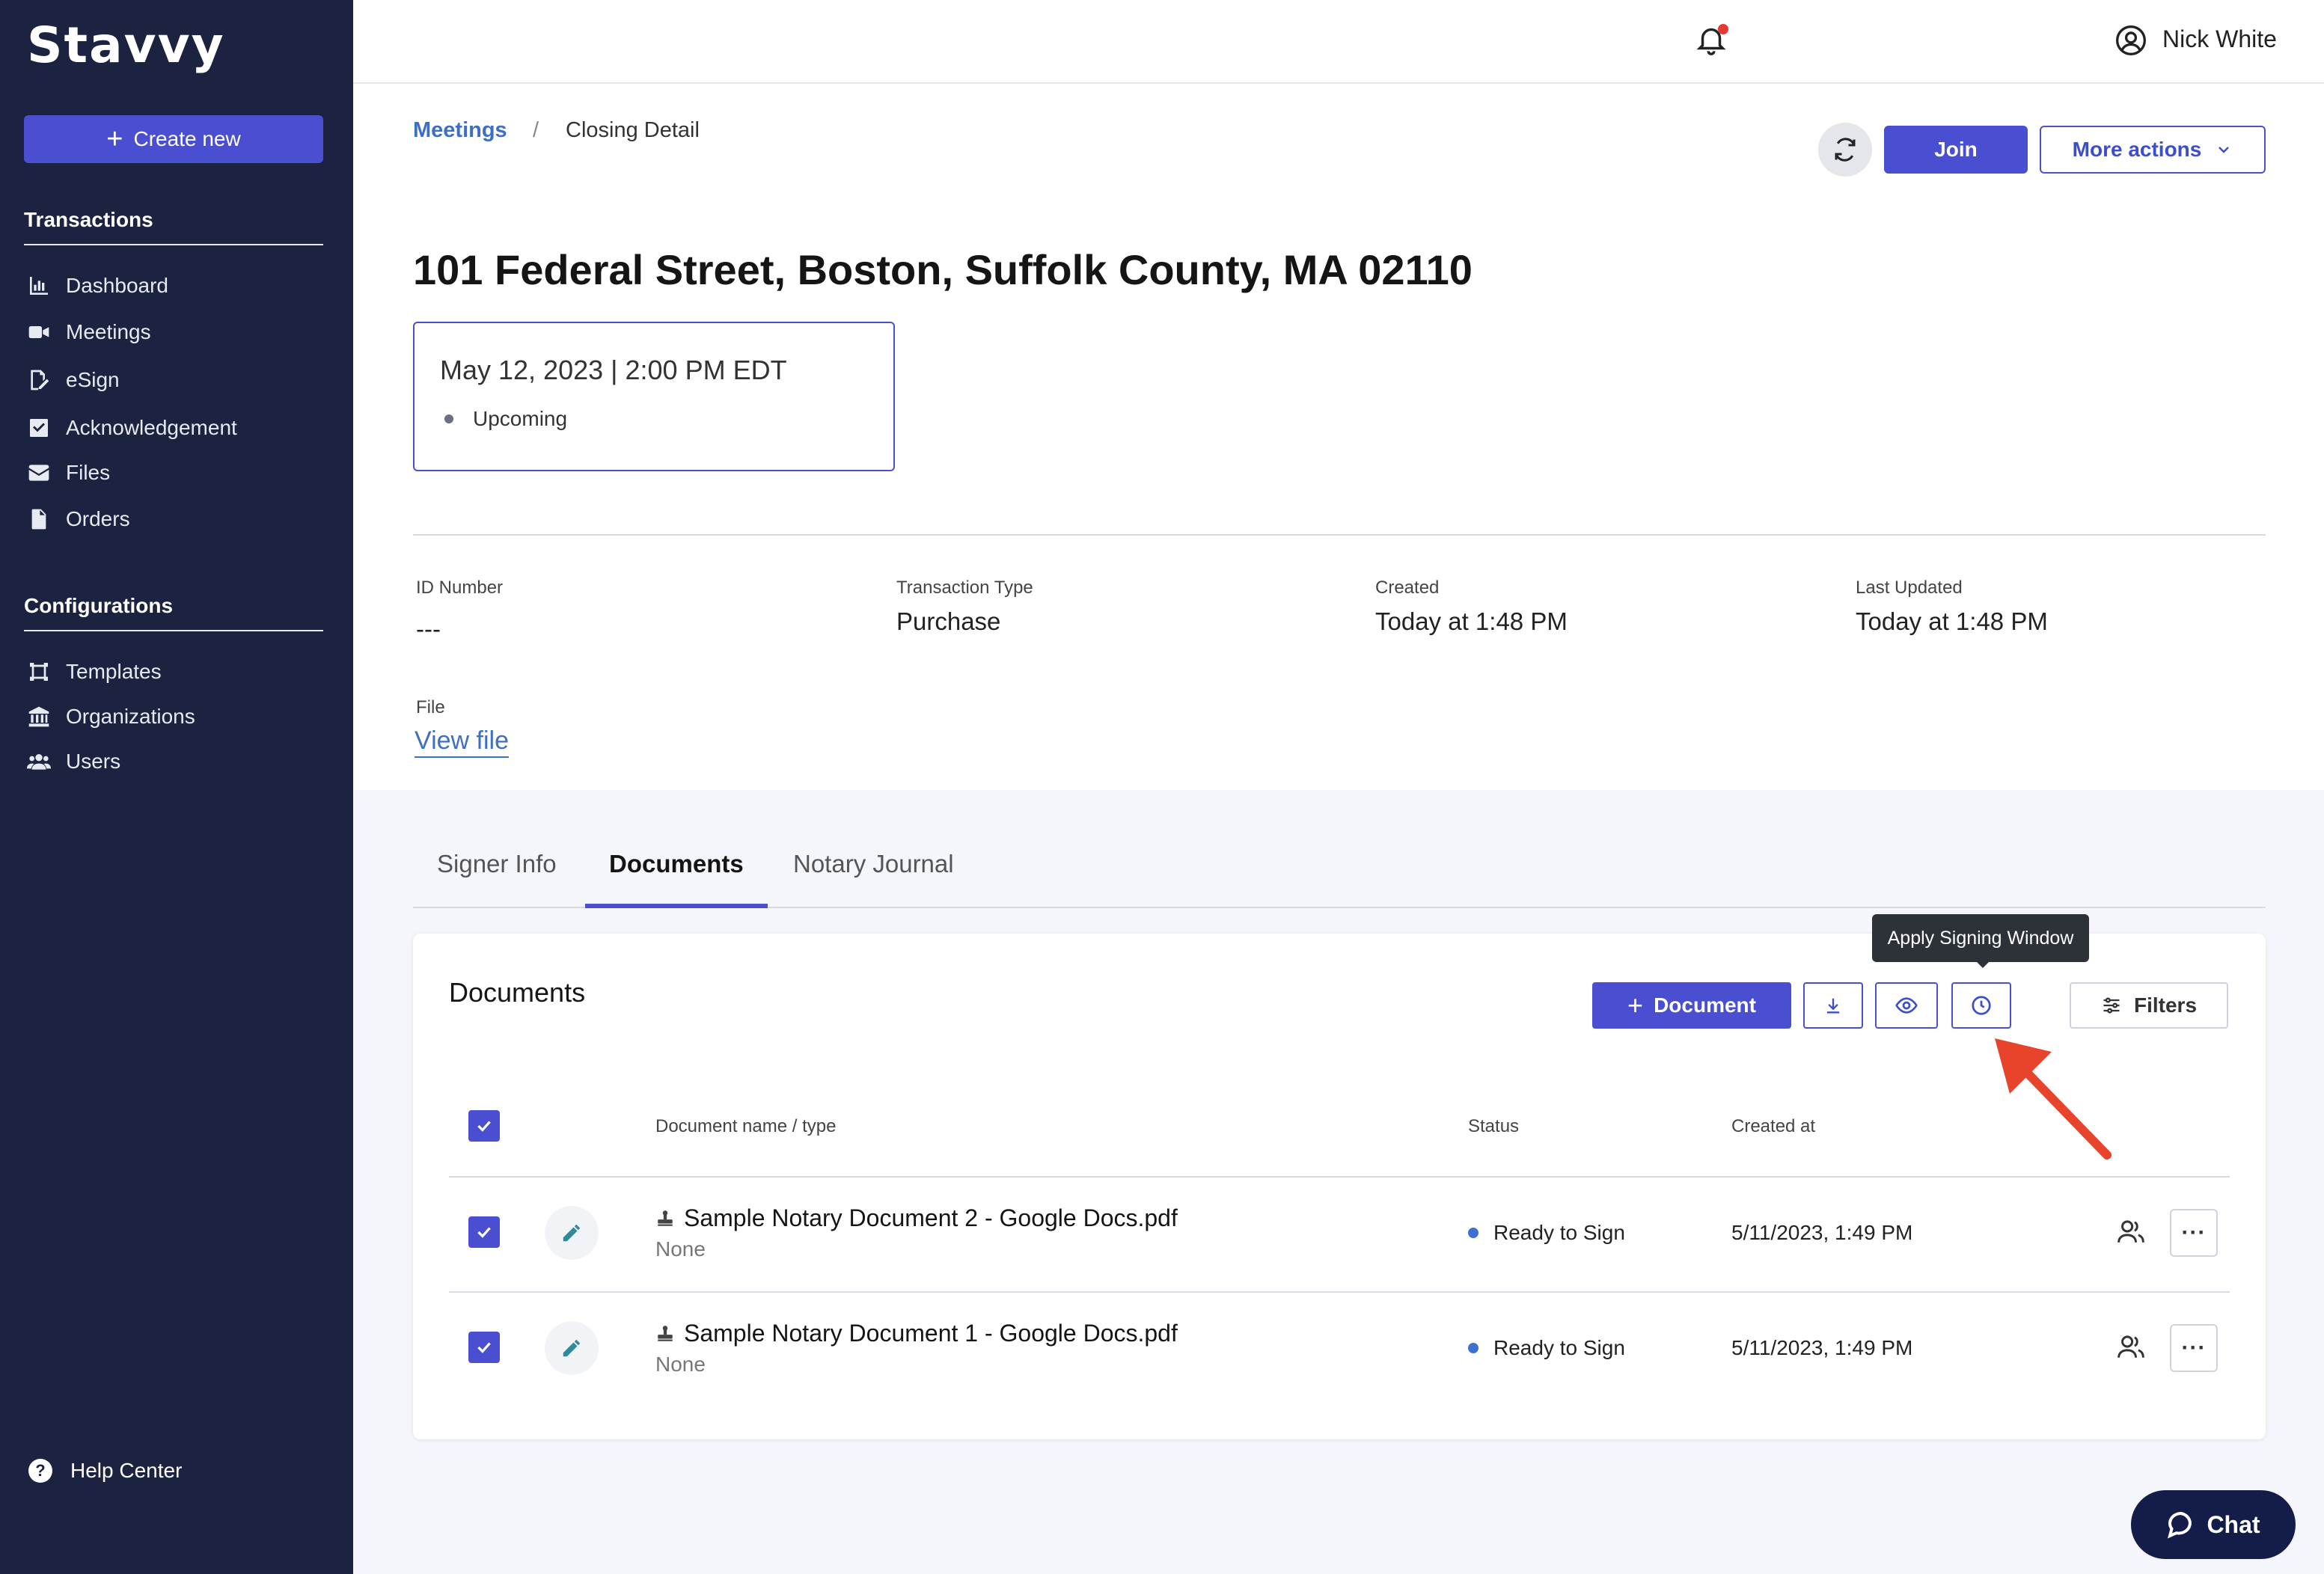 The height and width of the screenshot is (1574, 2324). I want to click on clock-icon, so click(1981, 1005).